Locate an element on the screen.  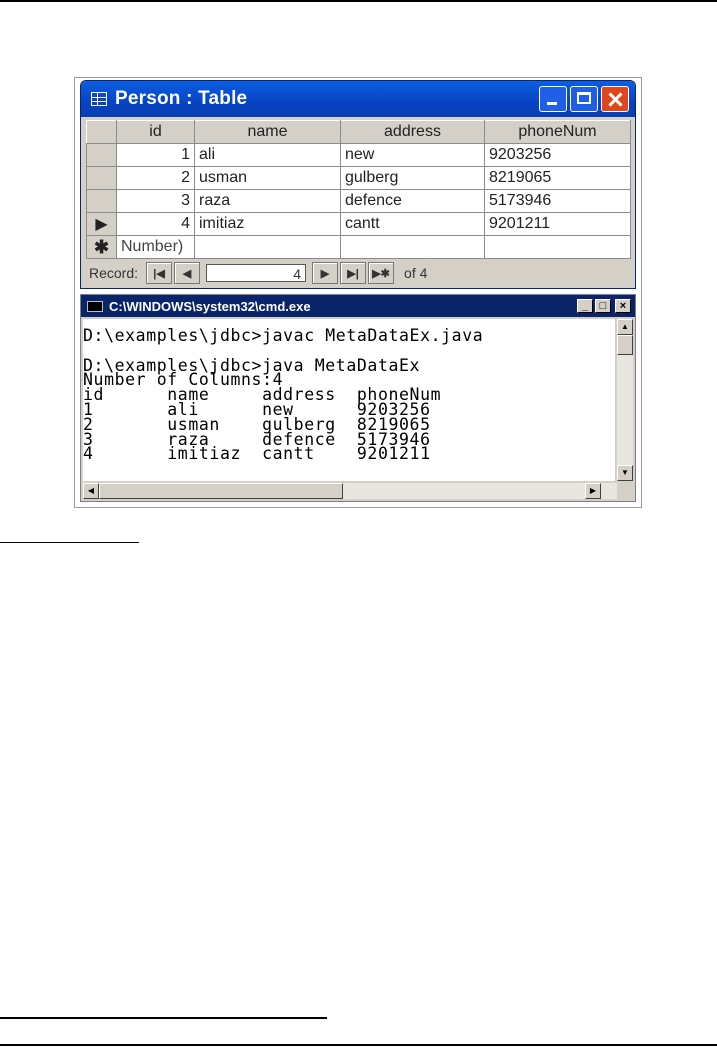
minimize-icon is located at coordinates (553, 99).